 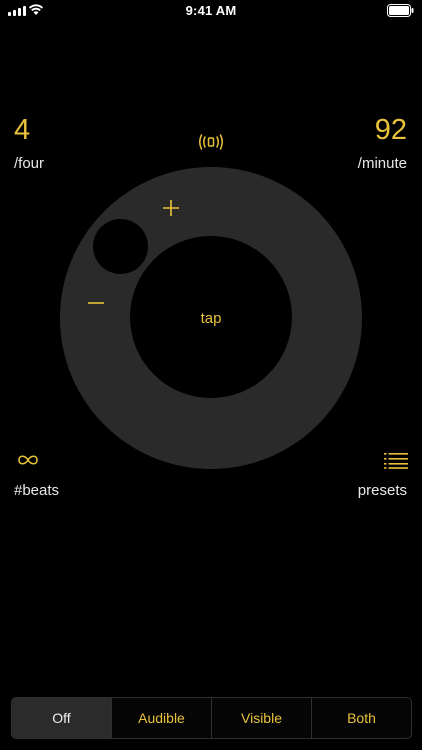 I want to click on mode-segmented-control: Off Audible Visible Both, so click(x=211, y=718).